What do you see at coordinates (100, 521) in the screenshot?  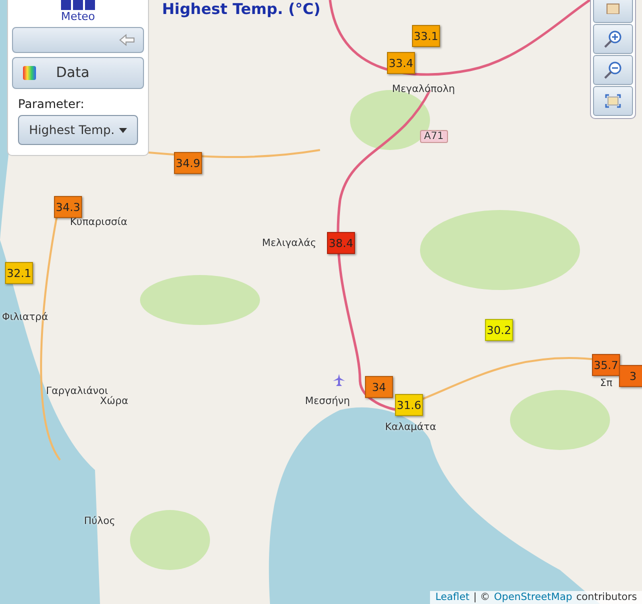 I see `place-label: Πύλος` at bounding box center [100, 521].